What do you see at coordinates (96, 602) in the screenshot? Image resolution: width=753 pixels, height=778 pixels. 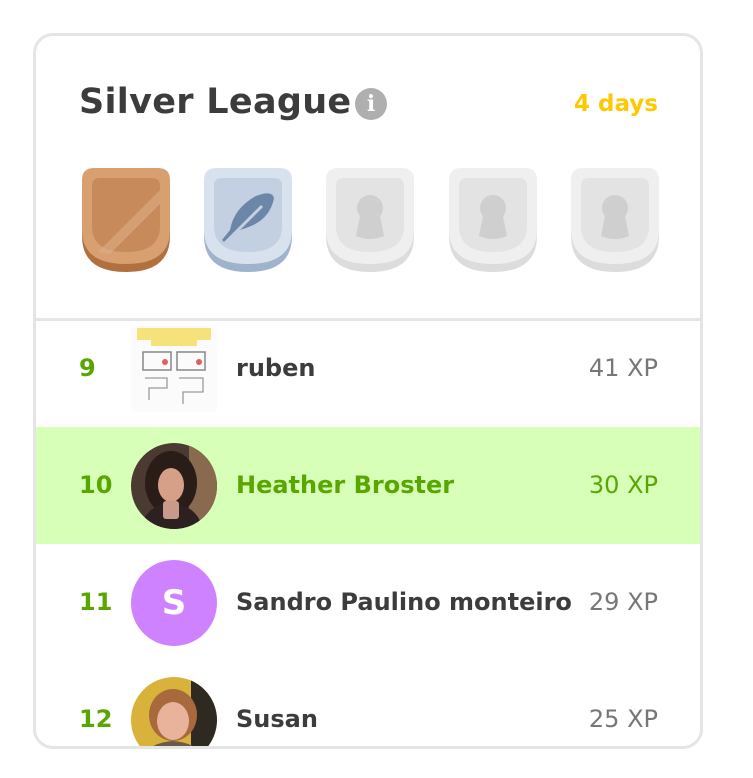 I see `rank-number: 11` at bounding box center [96, 602].